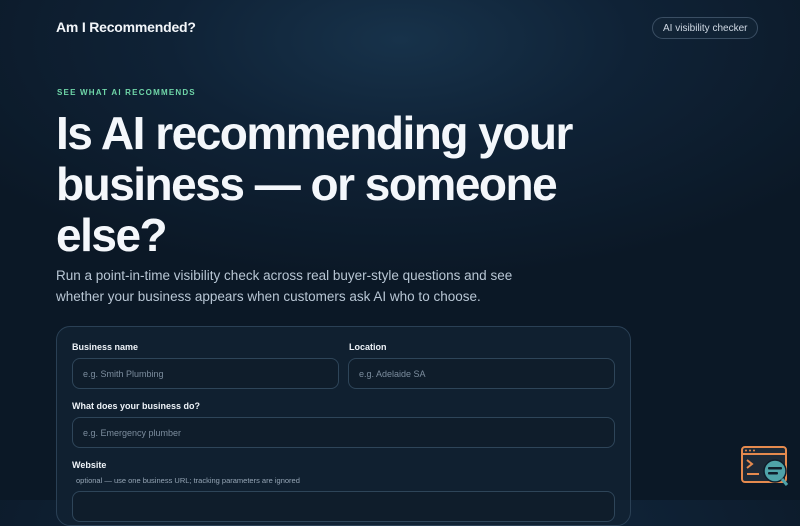 The height and width of the screenshot is (526, 800). I want to click on website-label: Website, so click(89, 465).